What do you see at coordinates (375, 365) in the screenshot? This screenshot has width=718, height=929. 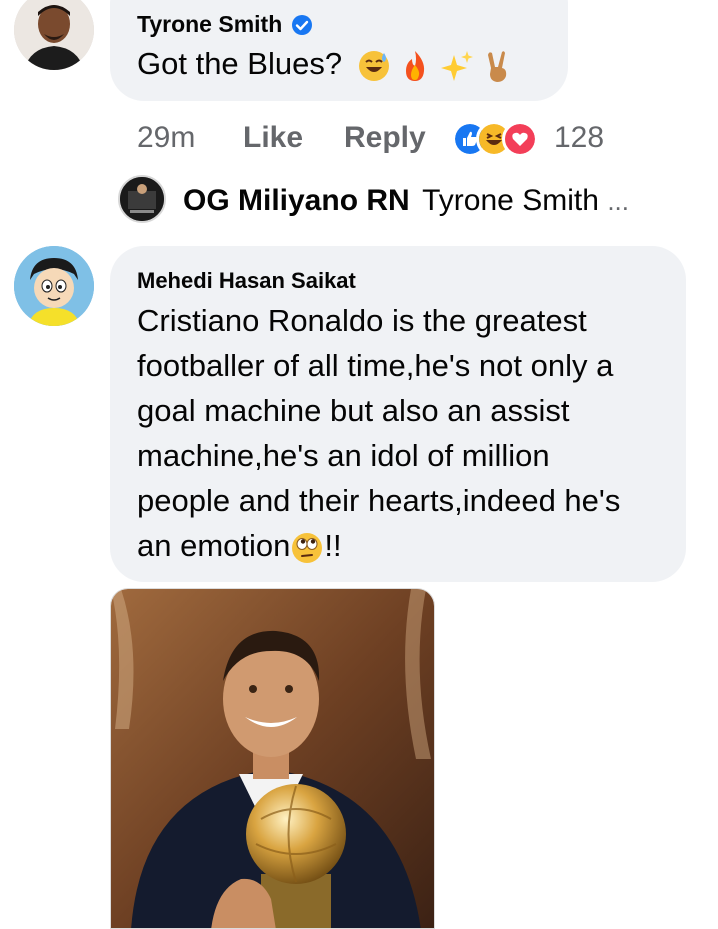 I see `comment-line: footballer of all time,he's not only a` at bounding box center [375, 365].